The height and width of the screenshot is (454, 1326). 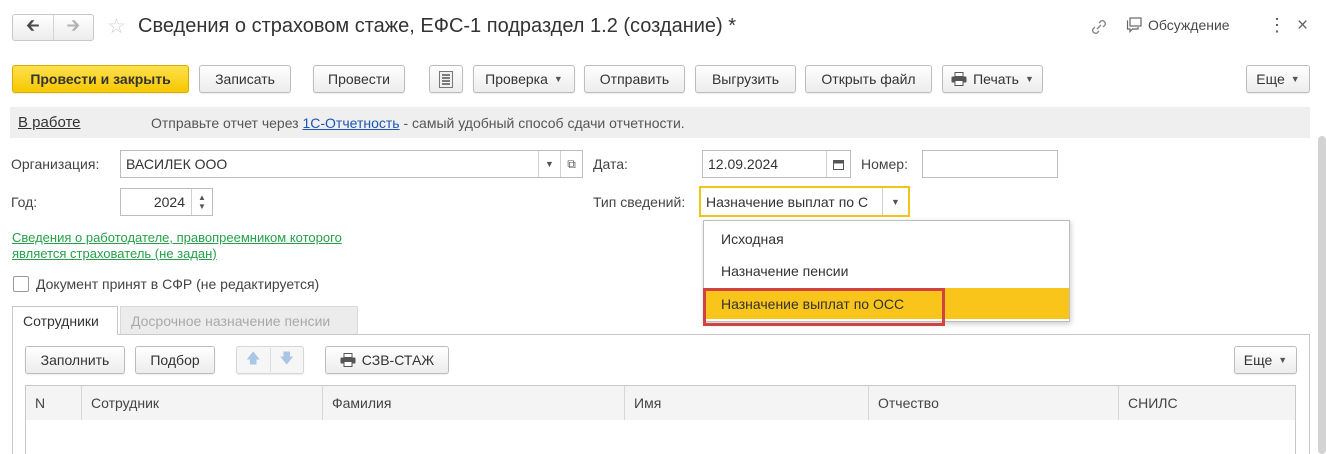 What do you see at coordinates (745, 79) in the screenshot?
I see `export-button: Выгрузить` at bounding box center [745, 79].